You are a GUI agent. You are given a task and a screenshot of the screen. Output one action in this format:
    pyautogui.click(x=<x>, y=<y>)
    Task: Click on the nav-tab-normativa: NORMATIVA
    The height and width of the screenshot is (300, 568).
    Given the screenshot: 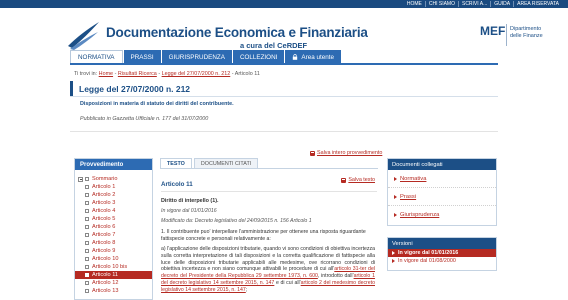 What is the action you would take?
    pyautogui.click(x=96, y=57)
    